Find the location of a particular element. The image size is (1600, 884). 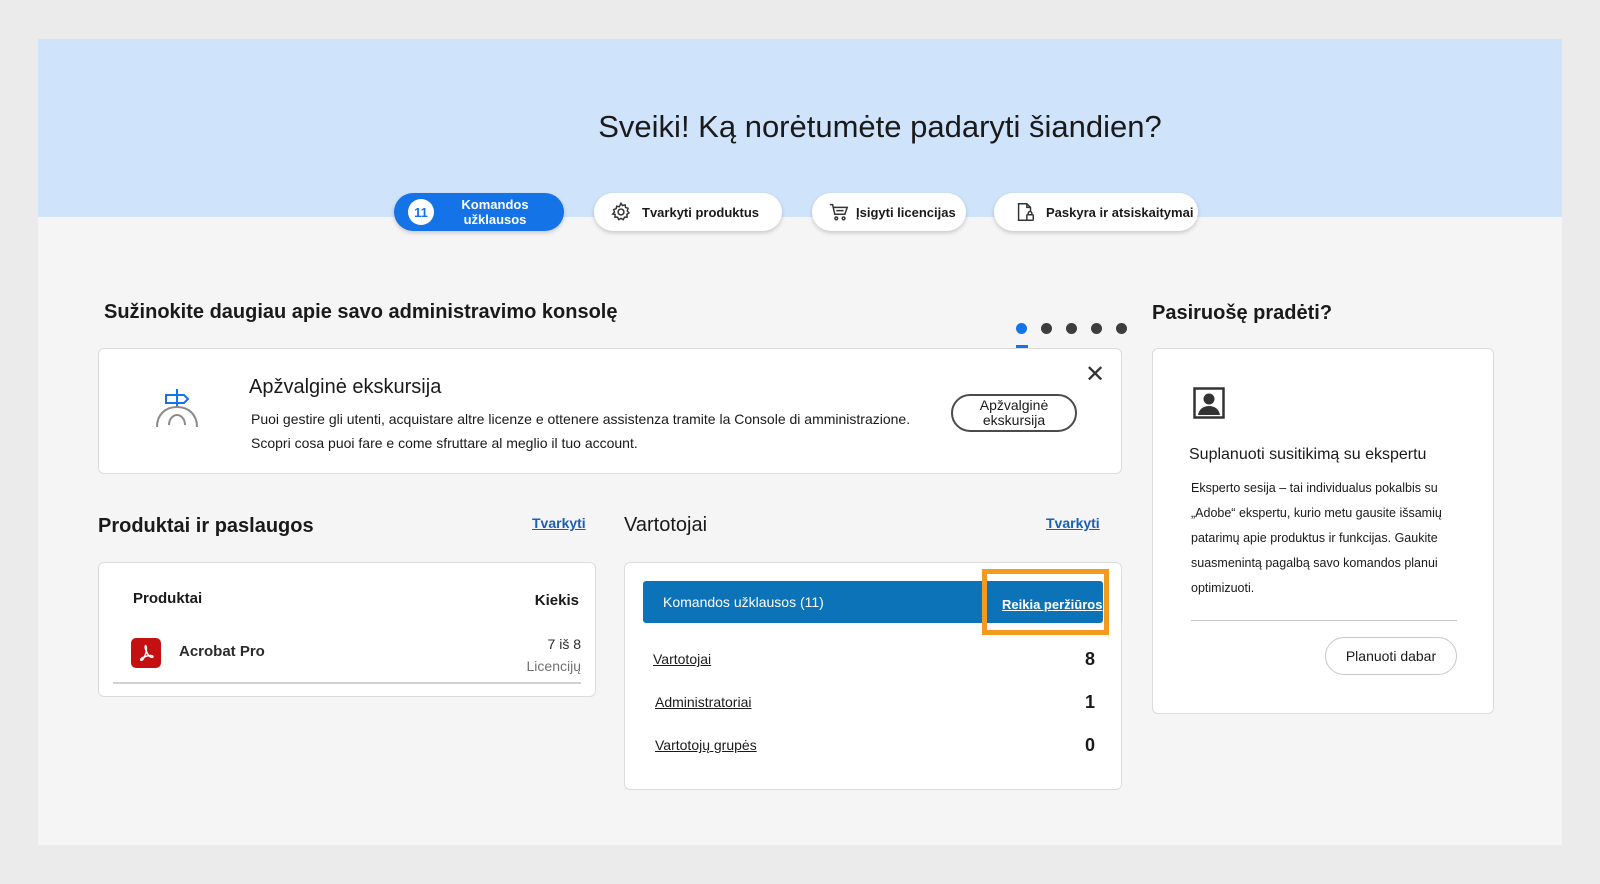

requests-count-badge: 11 is located at coordinates (421, 212).